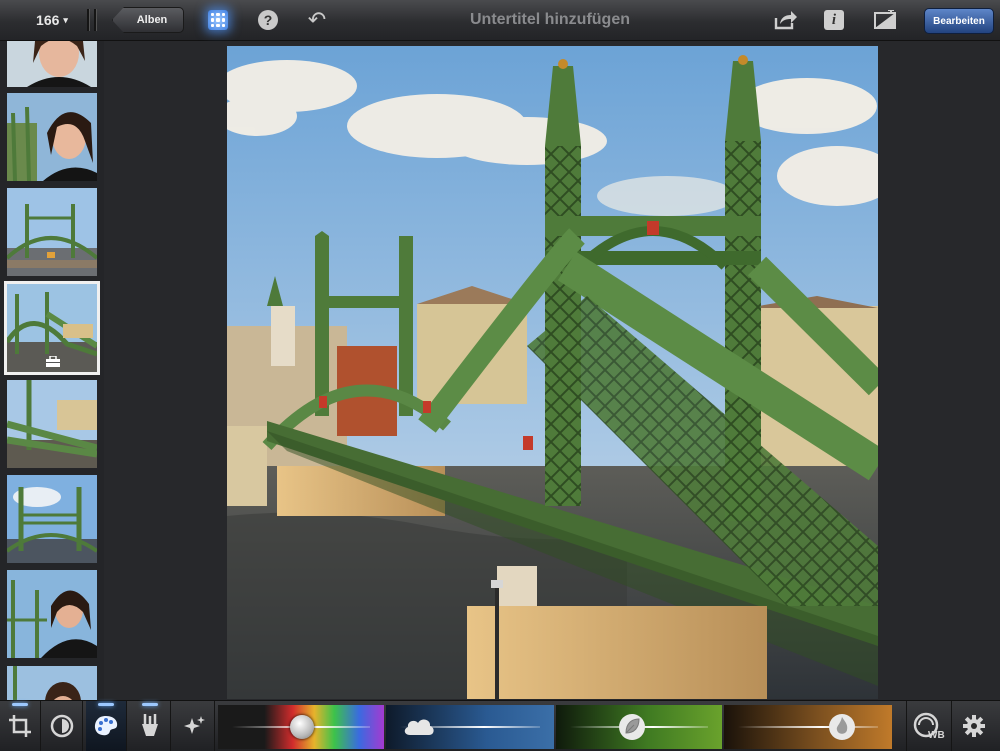 This screenshot has height=751, width=1000. I want to click on strip-resize-handle, so click(92, 20).